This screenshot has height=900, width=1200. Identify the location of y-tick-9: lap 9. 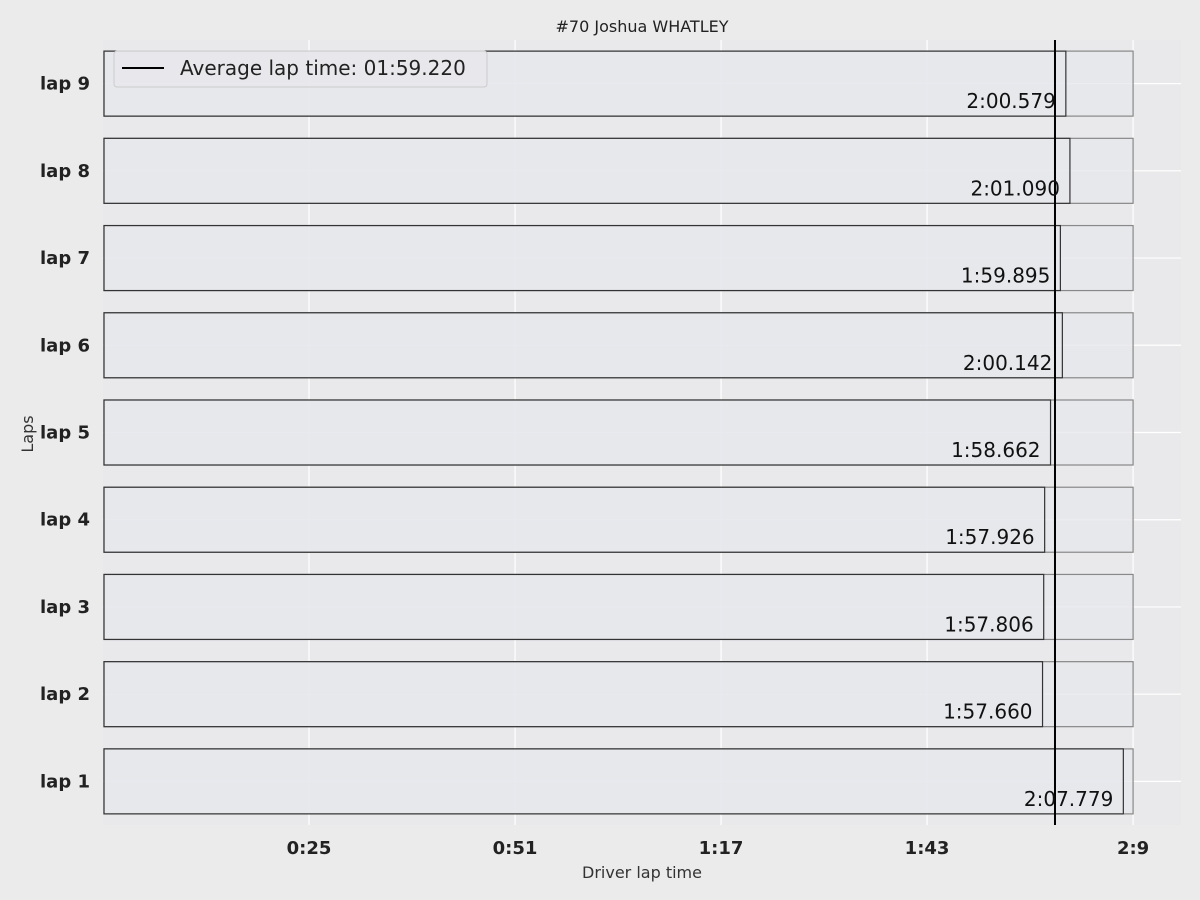
(65, 84).